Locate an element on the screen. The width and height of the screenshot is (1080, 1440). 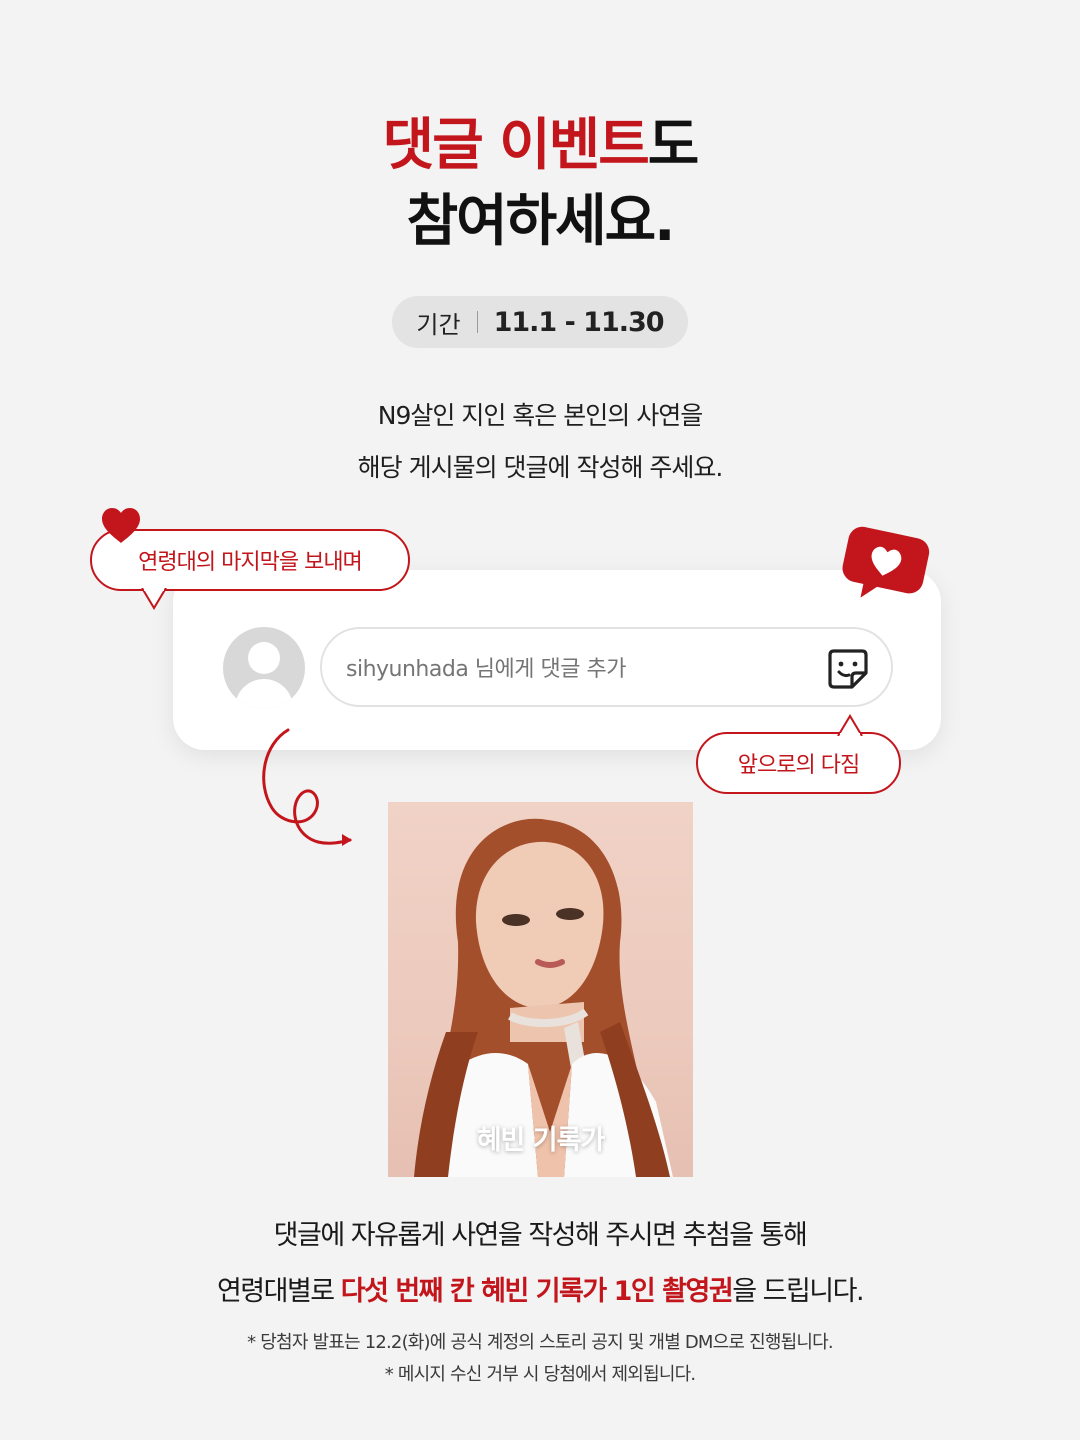
headline: 댓글 이벤트도 참여하세요. is located at coordinates (540, 184).